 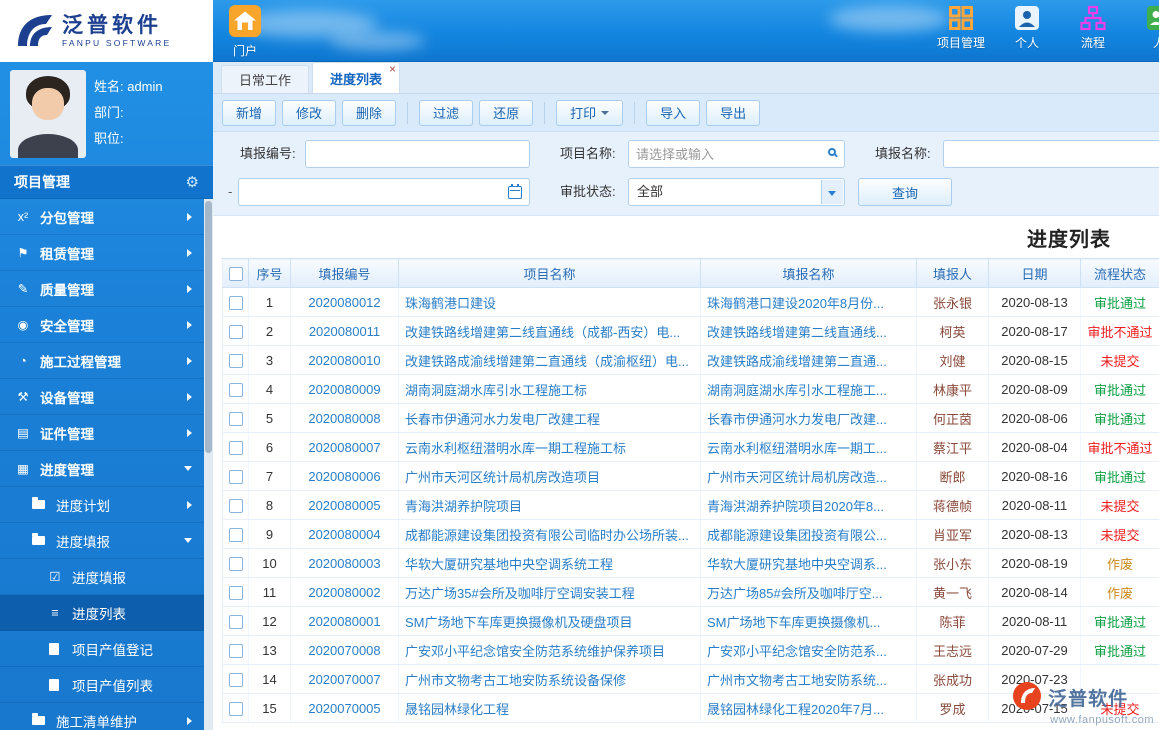 I want to click on portal-nav-item: 门户, so click(x=245, y=31).